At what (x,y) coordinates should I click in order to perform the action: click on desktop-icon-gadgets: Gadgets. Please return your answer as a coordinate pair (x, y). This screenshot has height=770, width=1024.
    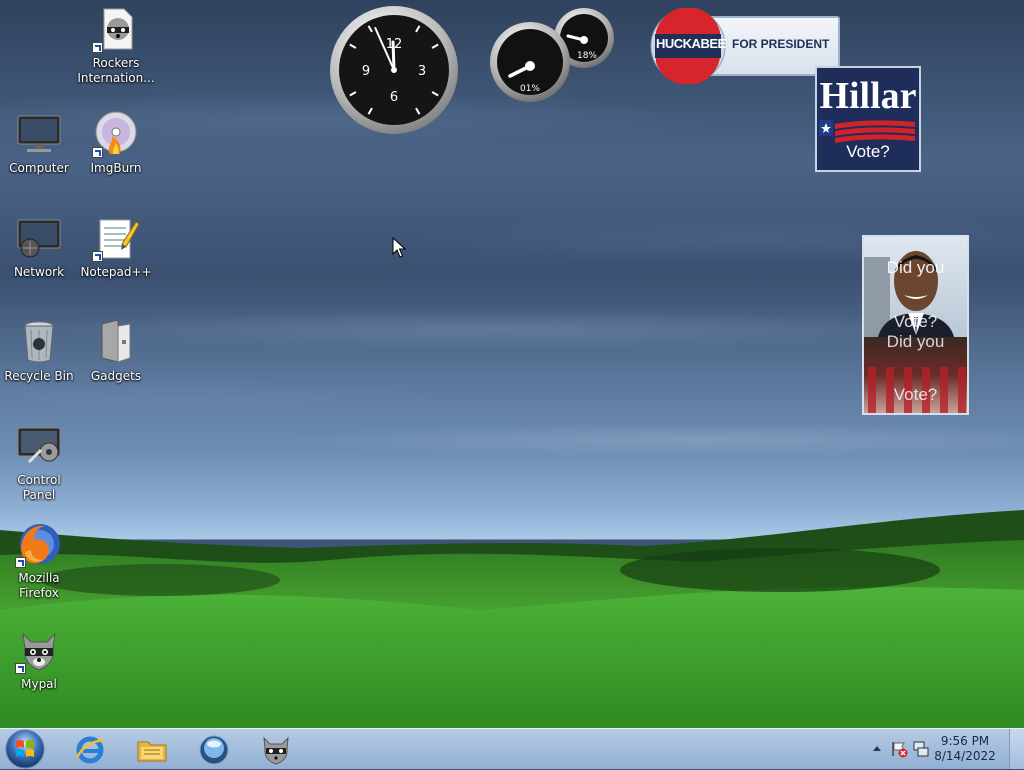
    Looking at the image, I should click on (116, 351).